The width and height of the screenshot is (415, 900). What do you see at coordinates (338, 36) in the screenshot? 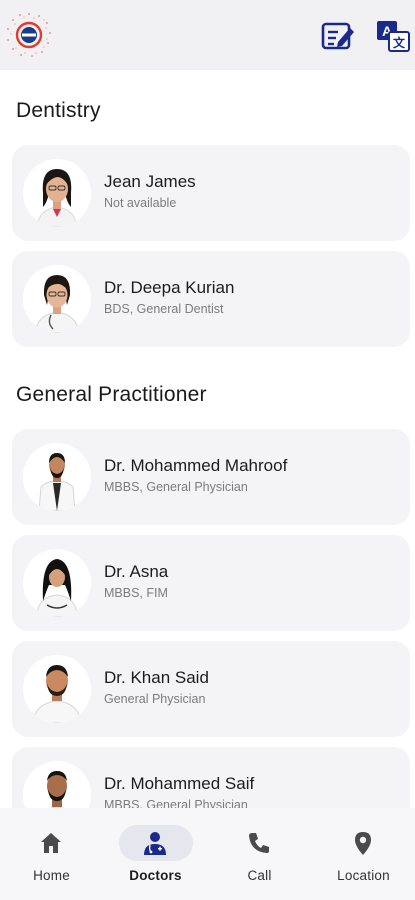
I see `edit-note-icon` at bounding box center [338, 36].